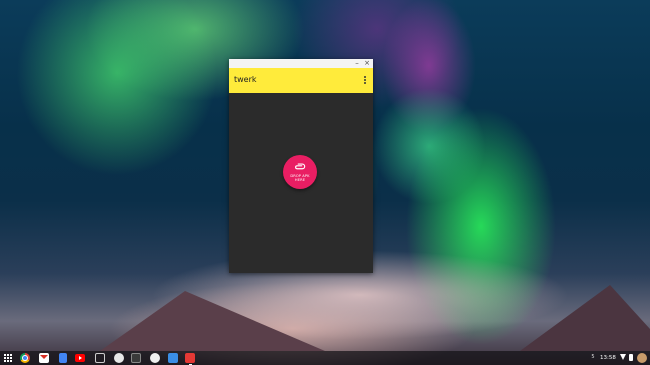 Image resolution: width=650 pixels, height=365 pixels. Describe the element at coordinates (301, 63) in the screenshot. I see `window-titlebar: – ×` at that location.